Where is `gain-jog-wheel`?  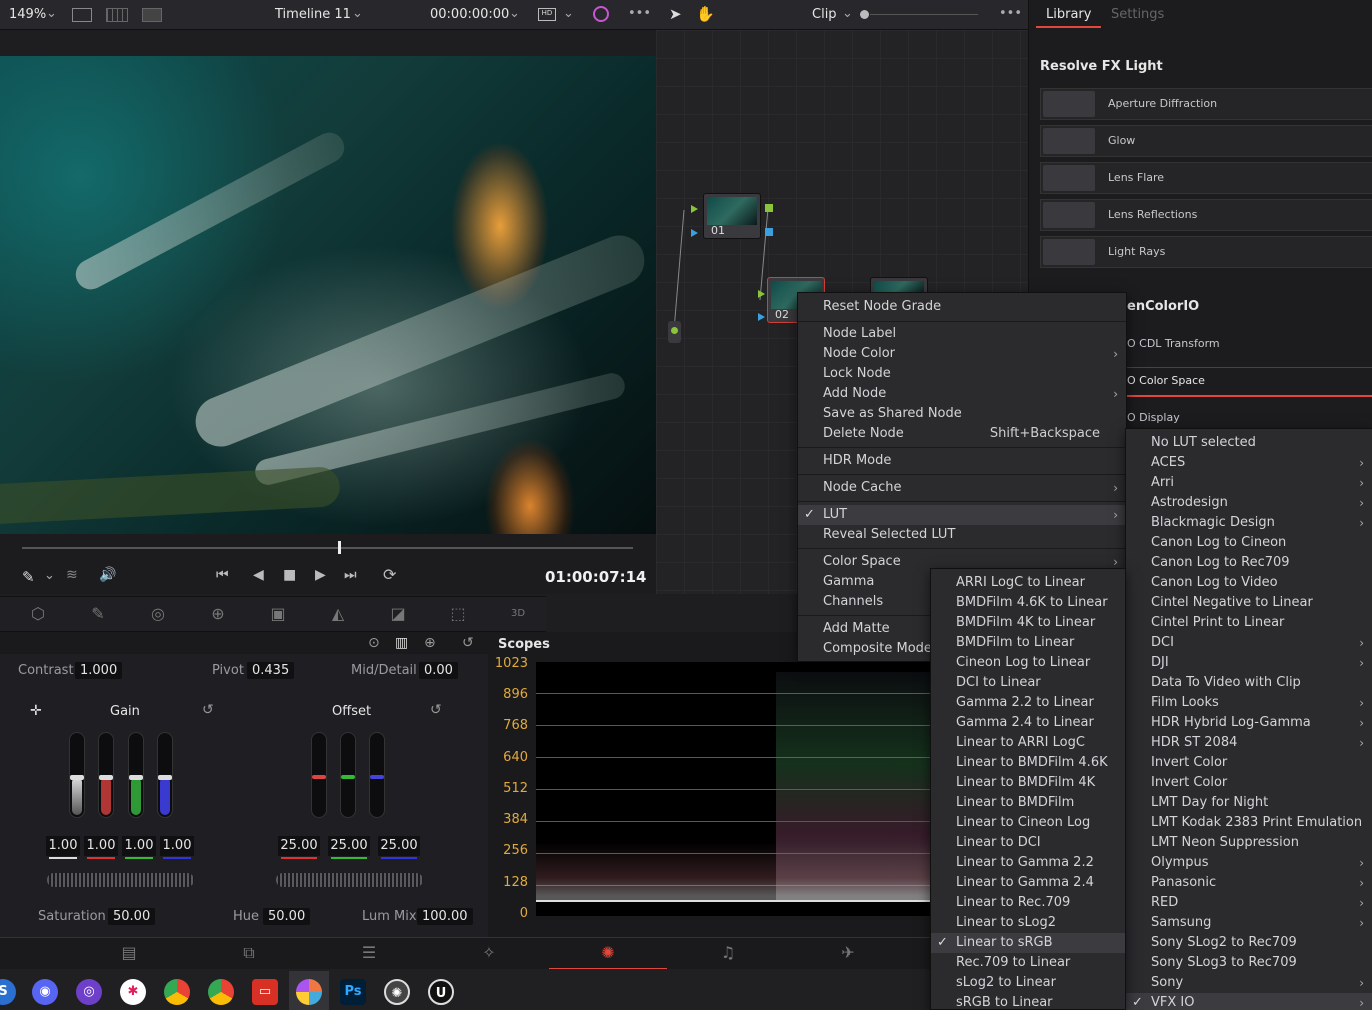
gain-jog-wheel is located at coordinates (120, 880).